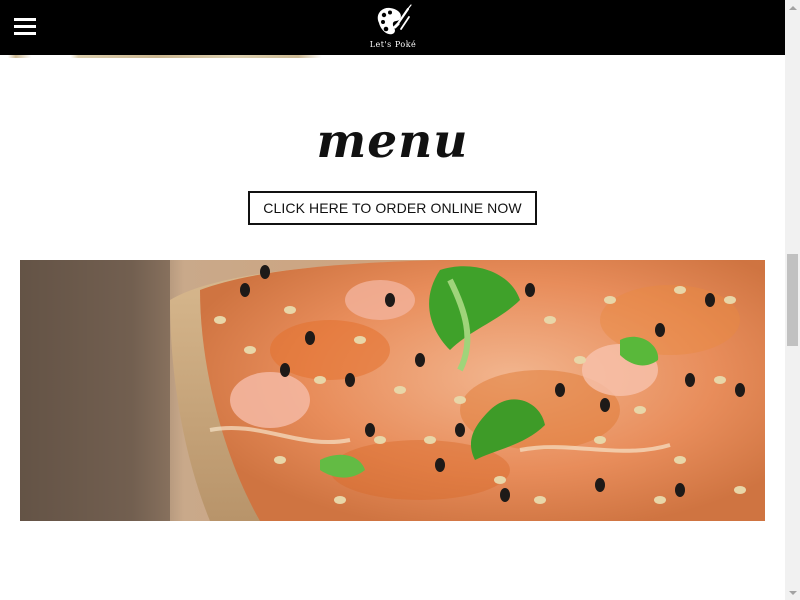  What do you see at coordinates (393, 44) in the screenshot?
I see `logo-text: Let's Poké` at bounding box center [393, 44].